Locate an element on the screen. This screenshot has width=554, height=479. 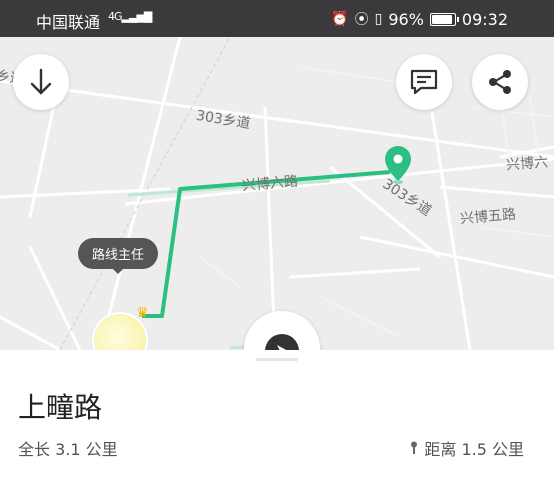
arrow-down-icon is located at coordinates (41, 81).